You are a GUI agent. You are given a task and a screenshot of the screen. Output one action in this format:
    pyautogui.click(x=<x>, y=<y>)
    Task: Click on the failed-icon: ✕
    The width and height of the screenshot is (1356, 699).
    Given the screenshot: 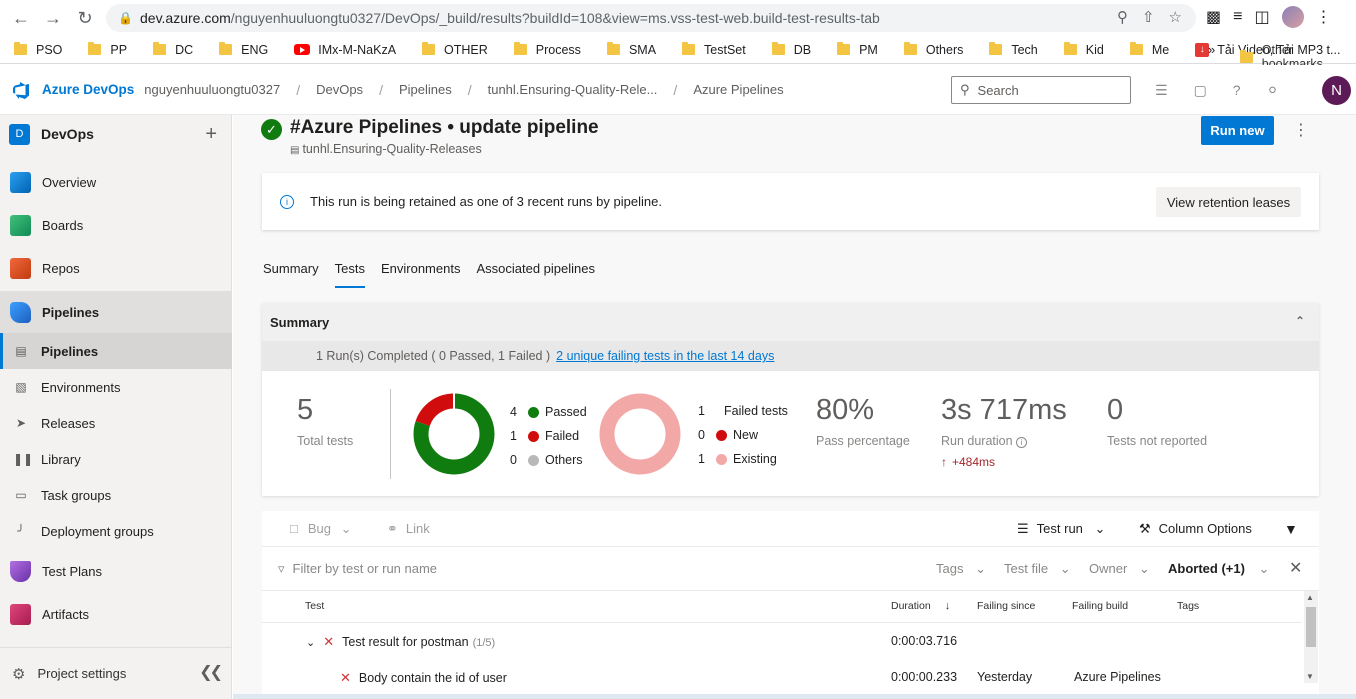 What is the action you would take?
    pyautogui.click(x=345, y=677)
    